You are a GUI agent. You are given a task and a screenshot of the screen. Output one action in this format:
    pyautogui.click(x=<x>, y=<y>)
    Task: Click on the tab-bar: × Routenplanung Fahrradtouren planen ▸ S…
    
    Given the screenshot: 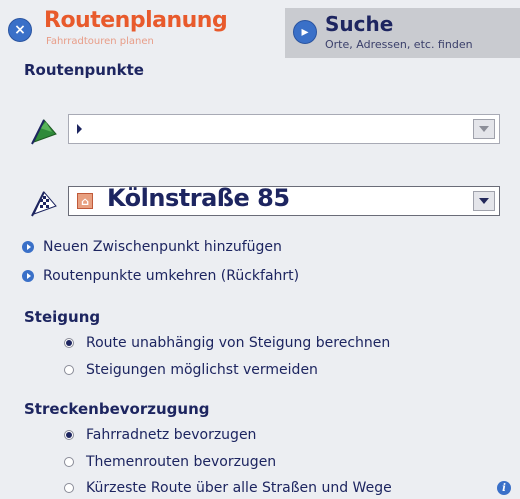 What is the action you would take?
    pyautogui.click(x=260, y=31)
    